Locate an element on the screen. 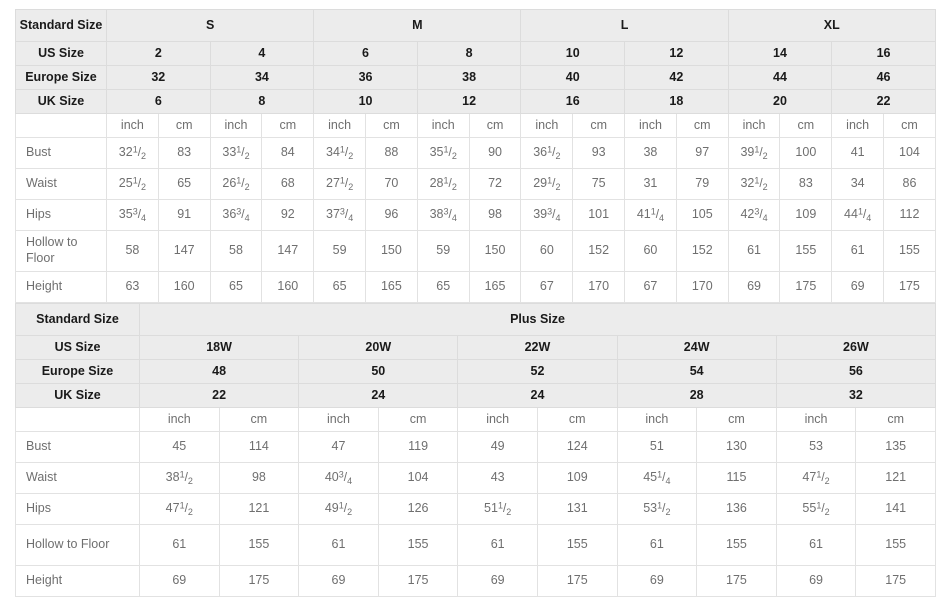  uk-size-value: 18 is located at coordinates (676, 101).